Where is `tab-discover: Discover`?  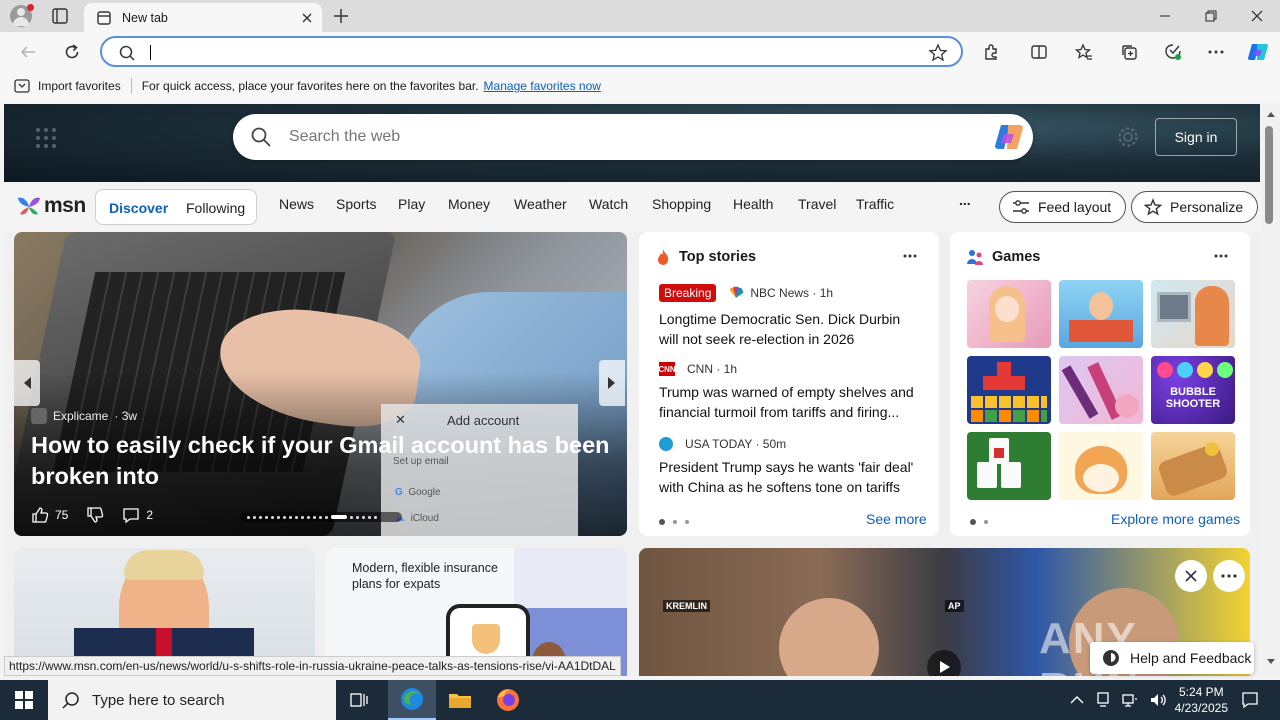
tab-discover: Discover is located at coordinates (138, 208).